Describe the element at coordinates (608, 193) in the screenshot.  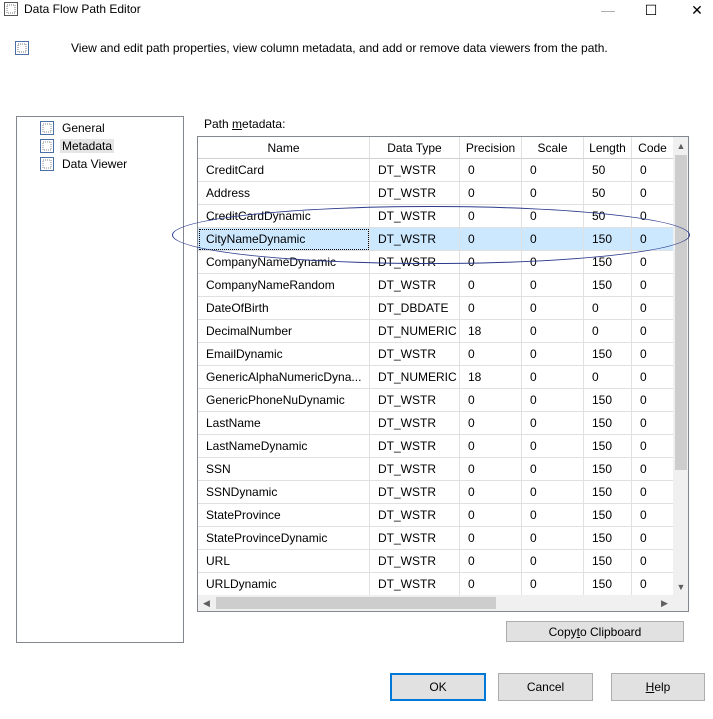
I see `cell-length: 50` at that location.